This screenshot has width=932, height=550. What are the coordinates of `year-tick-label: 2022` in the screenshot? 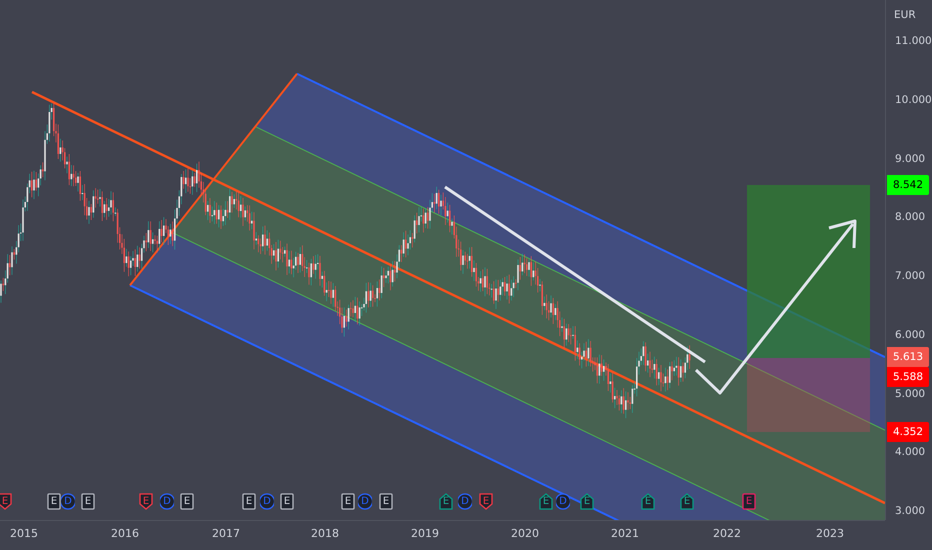 It's located at (727, 533).